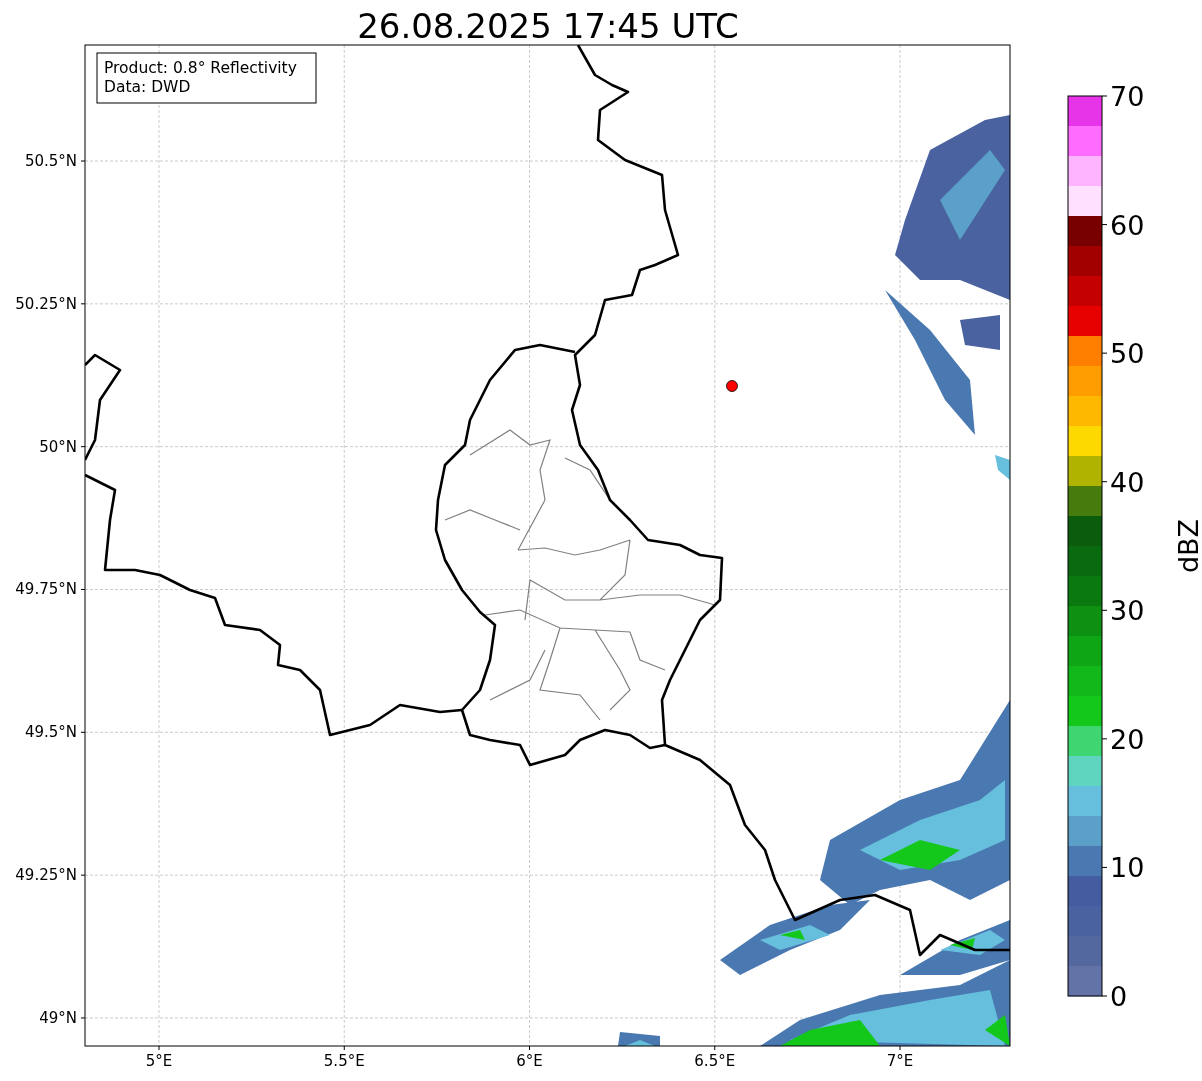 The width and height of the screenshot is (1202, 1081). I want to click on chart-title: 26.08.2025 17:45 UTC, so click(548, 26).